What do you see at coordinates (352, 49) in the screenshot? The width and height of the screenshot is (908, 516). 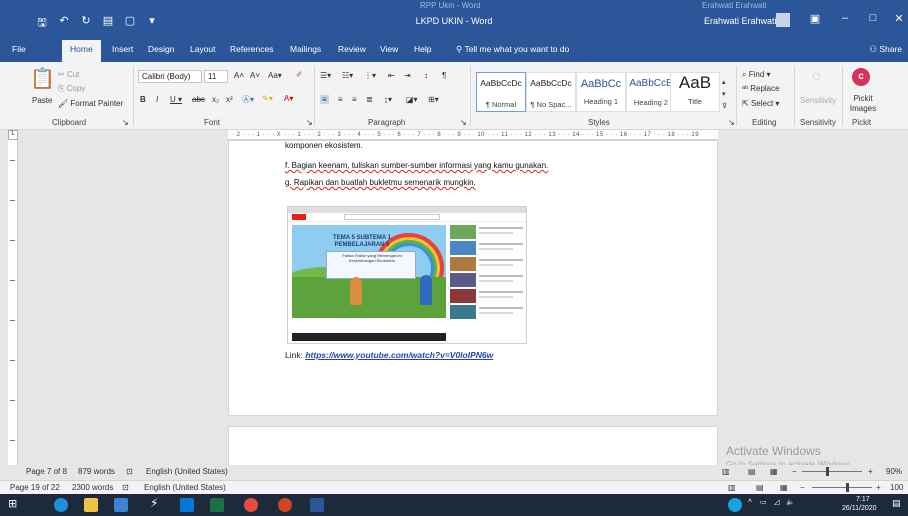 I see `tab-review: Review` at bounding box center [352, 49].